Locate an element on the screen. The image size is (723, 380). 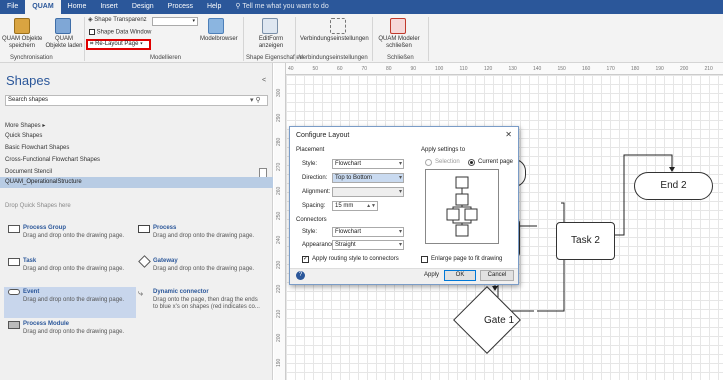
task-icon is located at coordinates (14, 262).